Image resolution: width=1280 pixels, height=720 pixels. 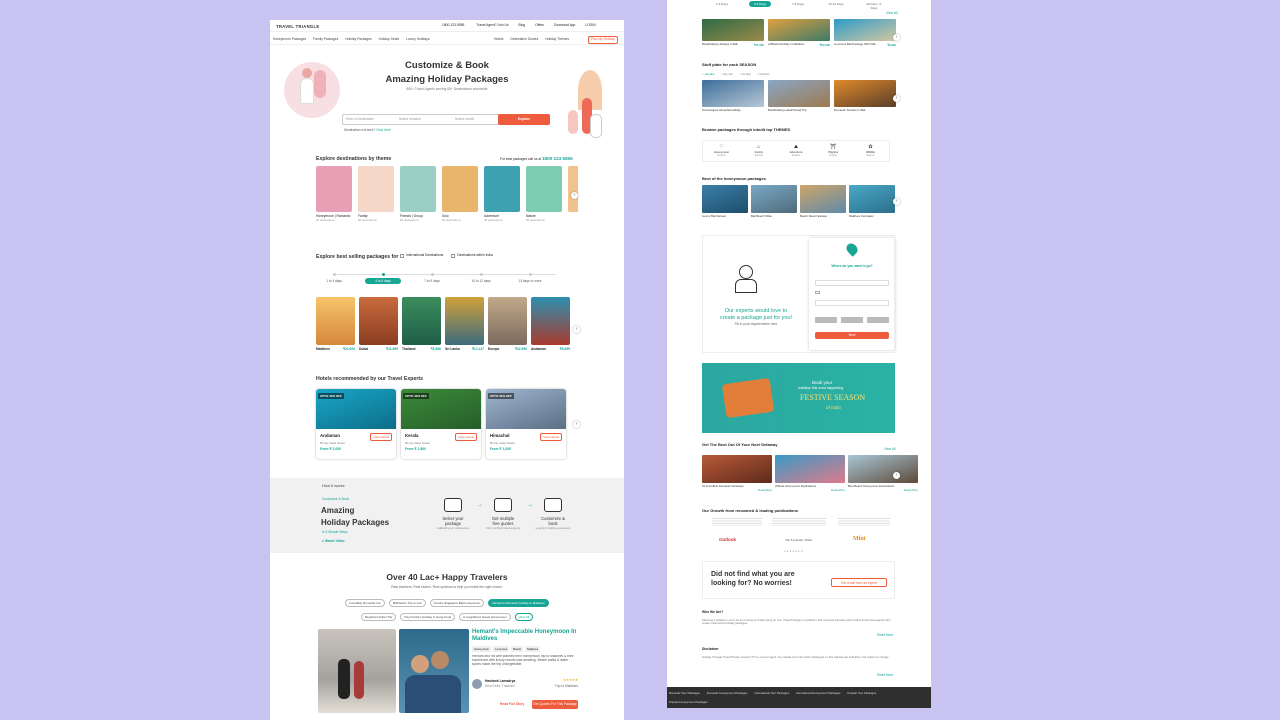 What do you see at coordinates (774, 201) in the screenshot?
I see `honeymoon-card: Bali Beach Villas` at bounding box center [774, 201].